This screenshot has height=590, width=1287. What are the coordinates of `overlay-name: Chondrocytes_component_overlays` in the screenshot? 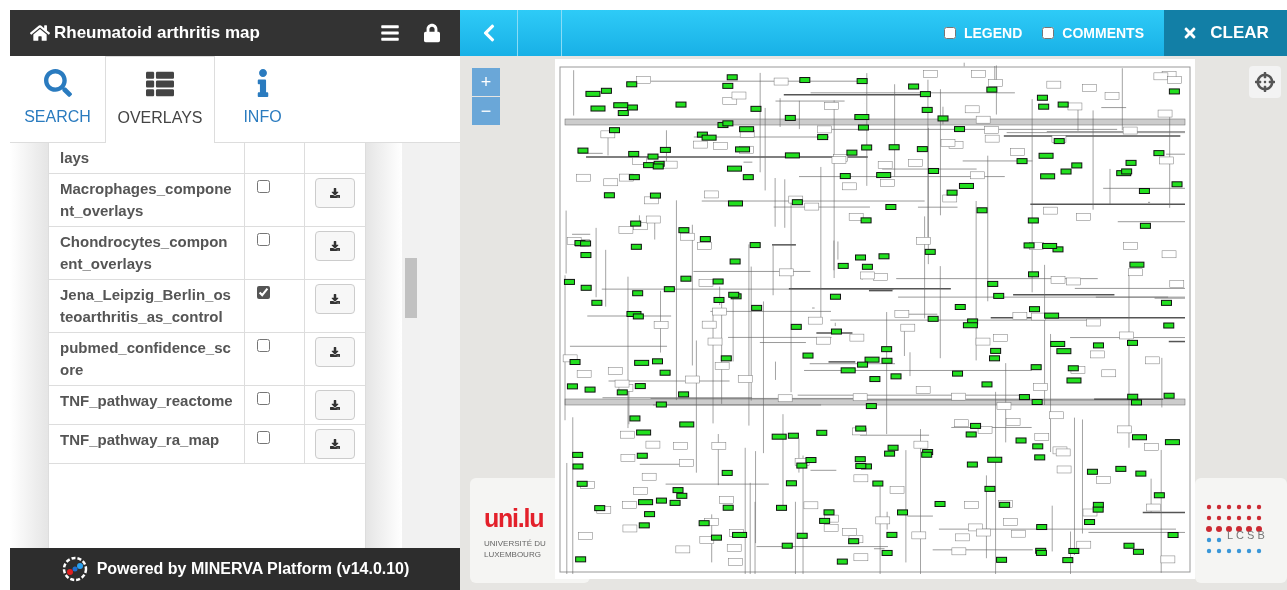 It's located at (147, 253).